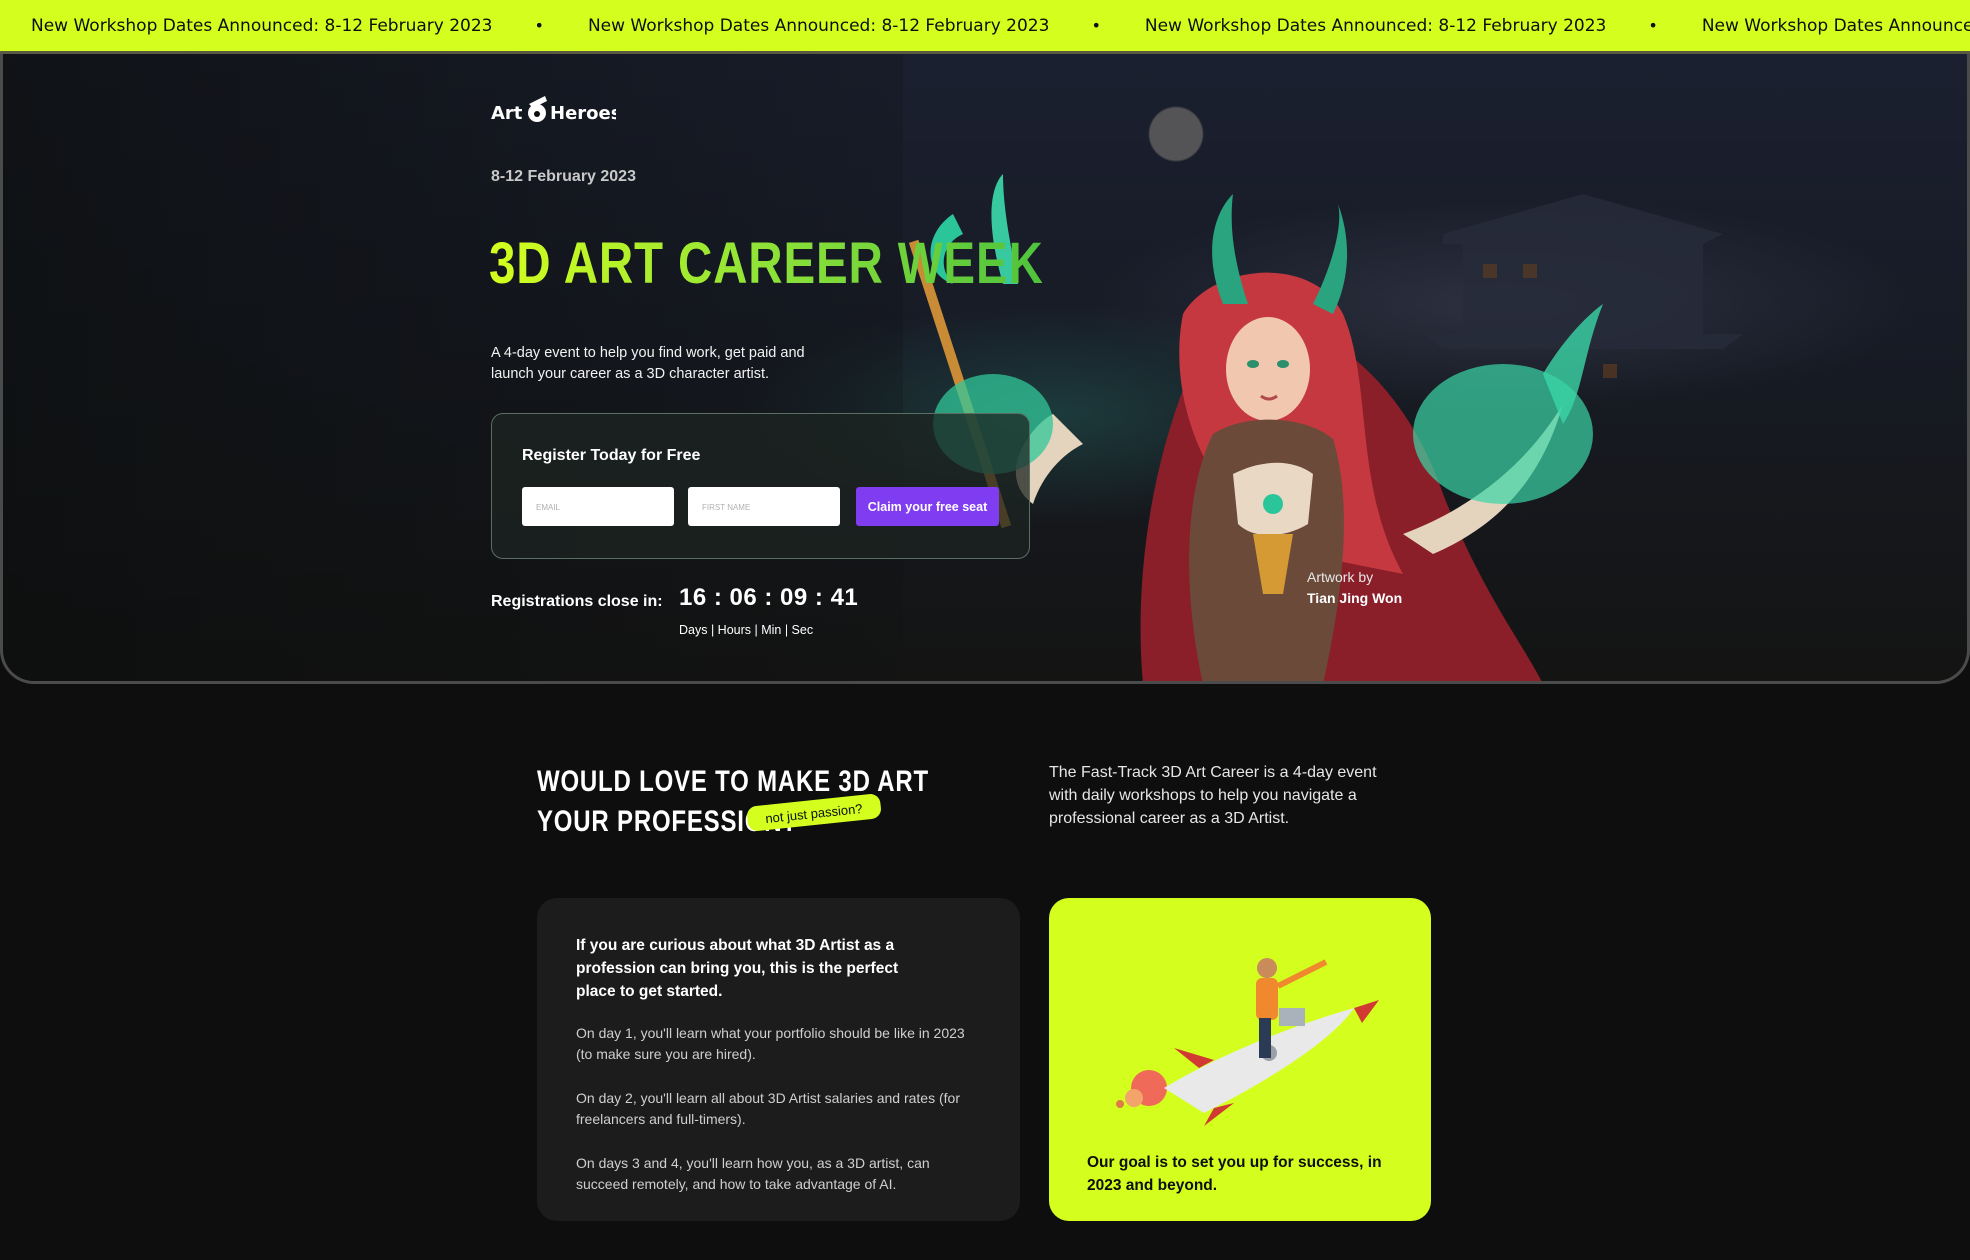 The height and width of the screenshot is (1260, 1970). I want to click on rocket-illustration, so click(1247, 1042).